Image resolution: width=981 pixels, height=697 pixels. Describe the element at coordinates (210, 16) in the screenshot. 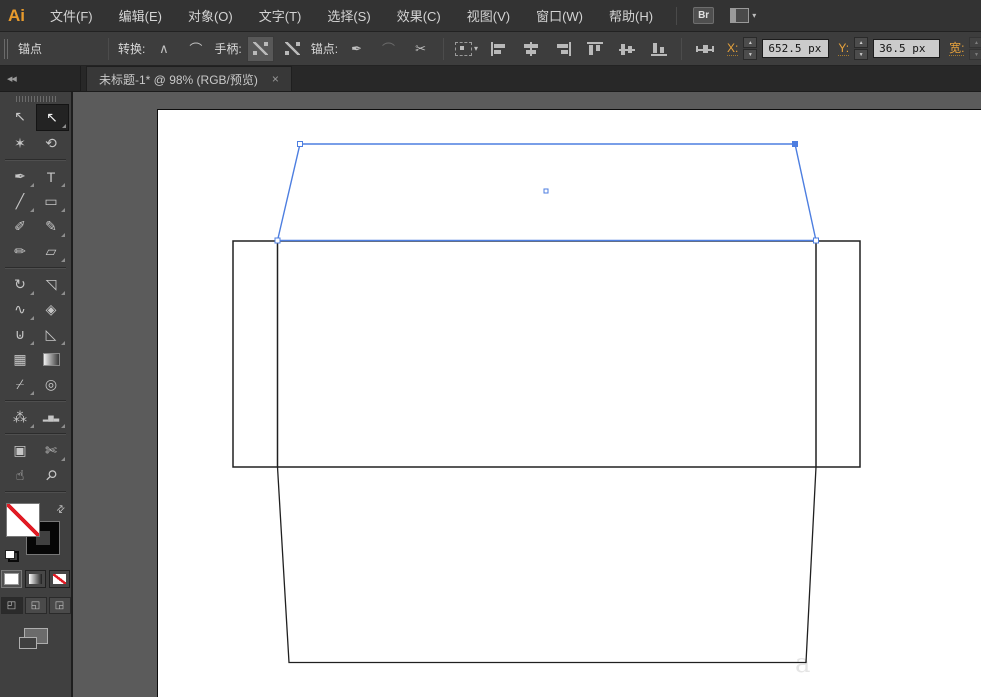

I see `menu-item-3: 对象(O)` at that location.